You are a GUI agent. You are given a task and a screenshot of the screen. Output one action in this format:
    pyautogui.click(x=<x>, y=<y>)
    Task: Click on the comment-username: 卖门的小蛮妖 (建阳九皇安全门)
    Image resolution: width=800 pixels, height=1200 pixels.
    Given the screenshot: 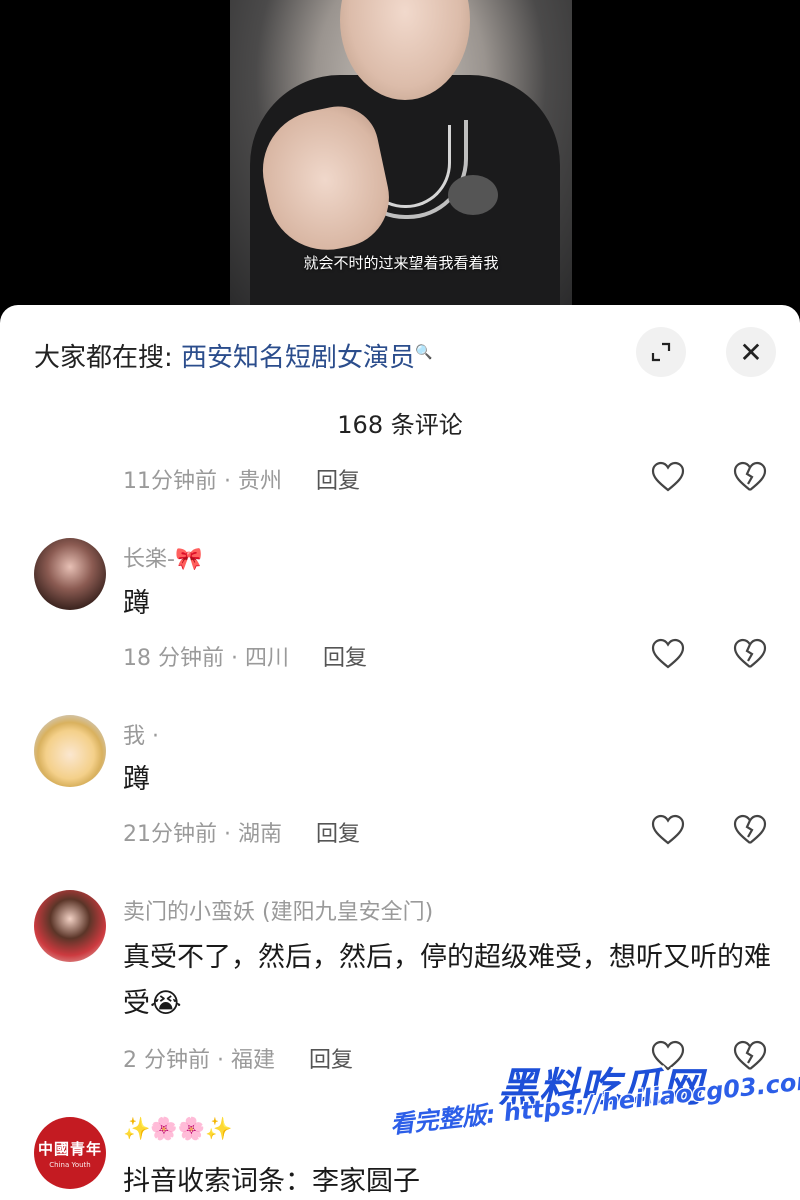 What is the action you would take?
    pyautogui.click(x=278, y=910)
    